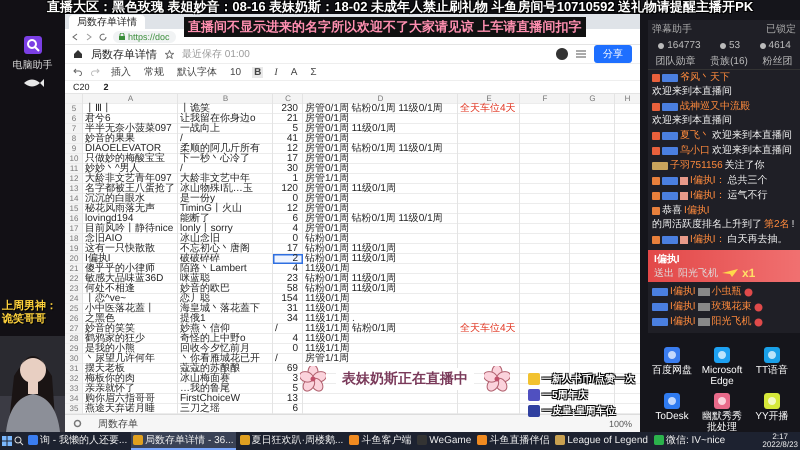  I want to click on table-cell: 2, so click(288, 259).